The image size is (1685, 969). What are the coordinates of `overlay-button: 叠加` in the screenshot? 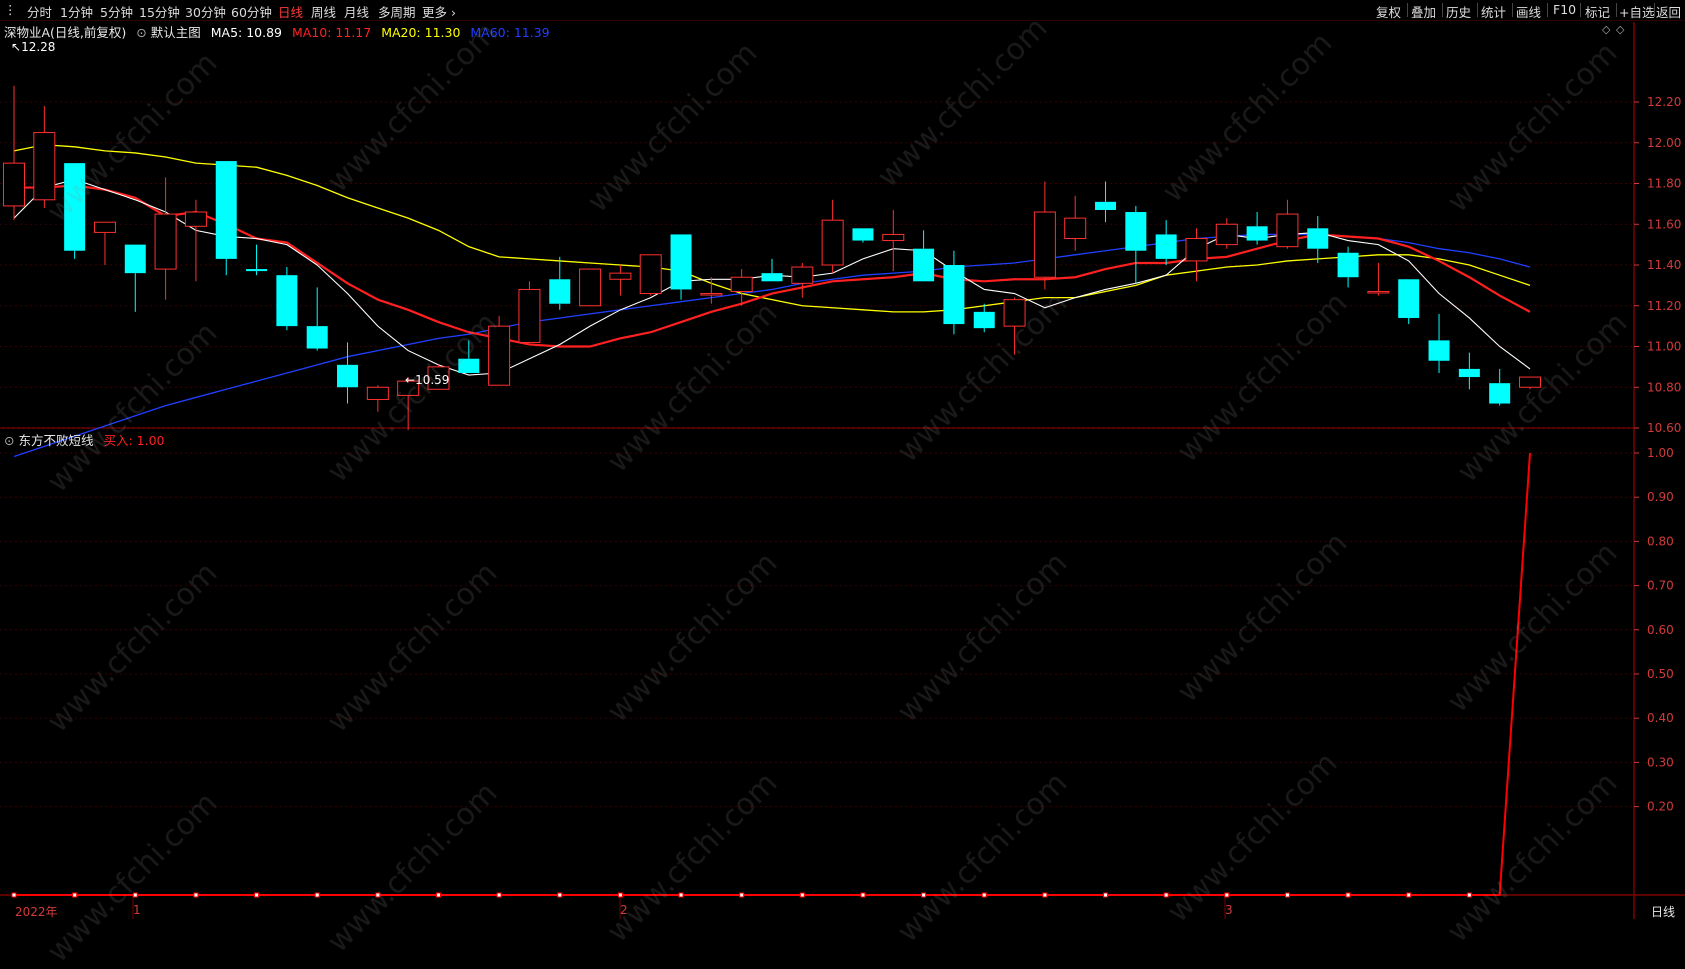 It's located at (1423, 11).